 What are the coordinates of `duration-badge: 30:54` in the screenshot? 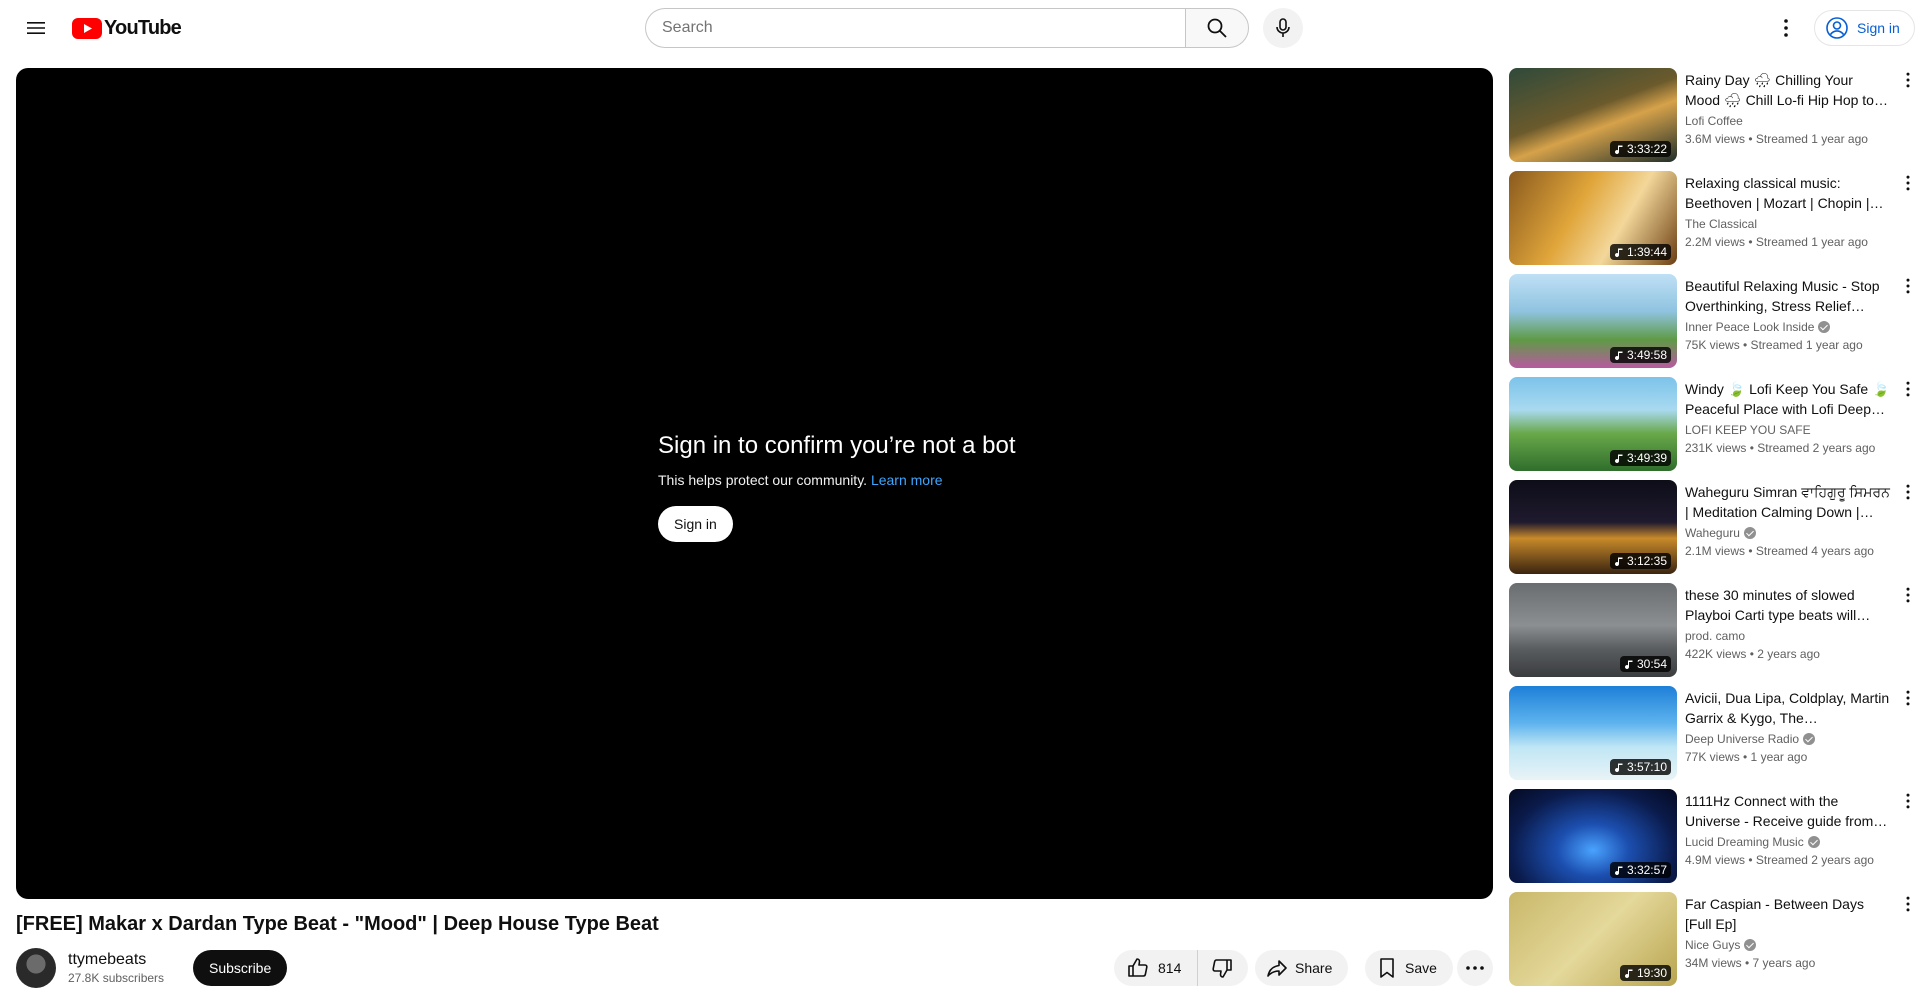 It's located at (1645, 664).